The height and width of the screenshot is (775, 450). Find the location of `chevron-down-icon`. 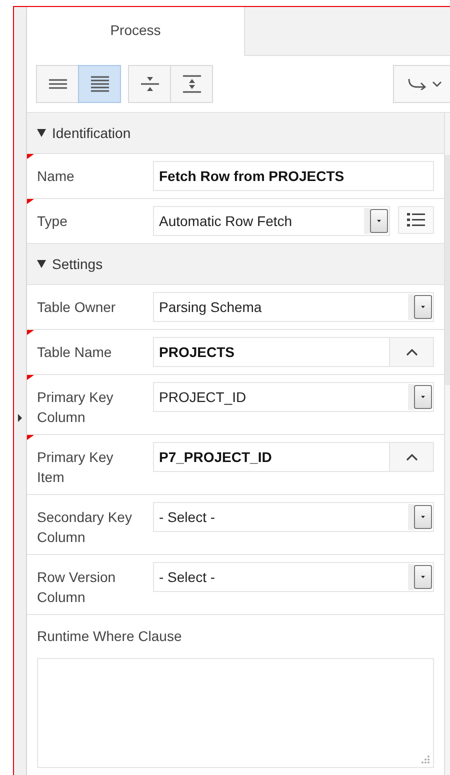

chevron-down-icon is located at coordinates (437, 84).